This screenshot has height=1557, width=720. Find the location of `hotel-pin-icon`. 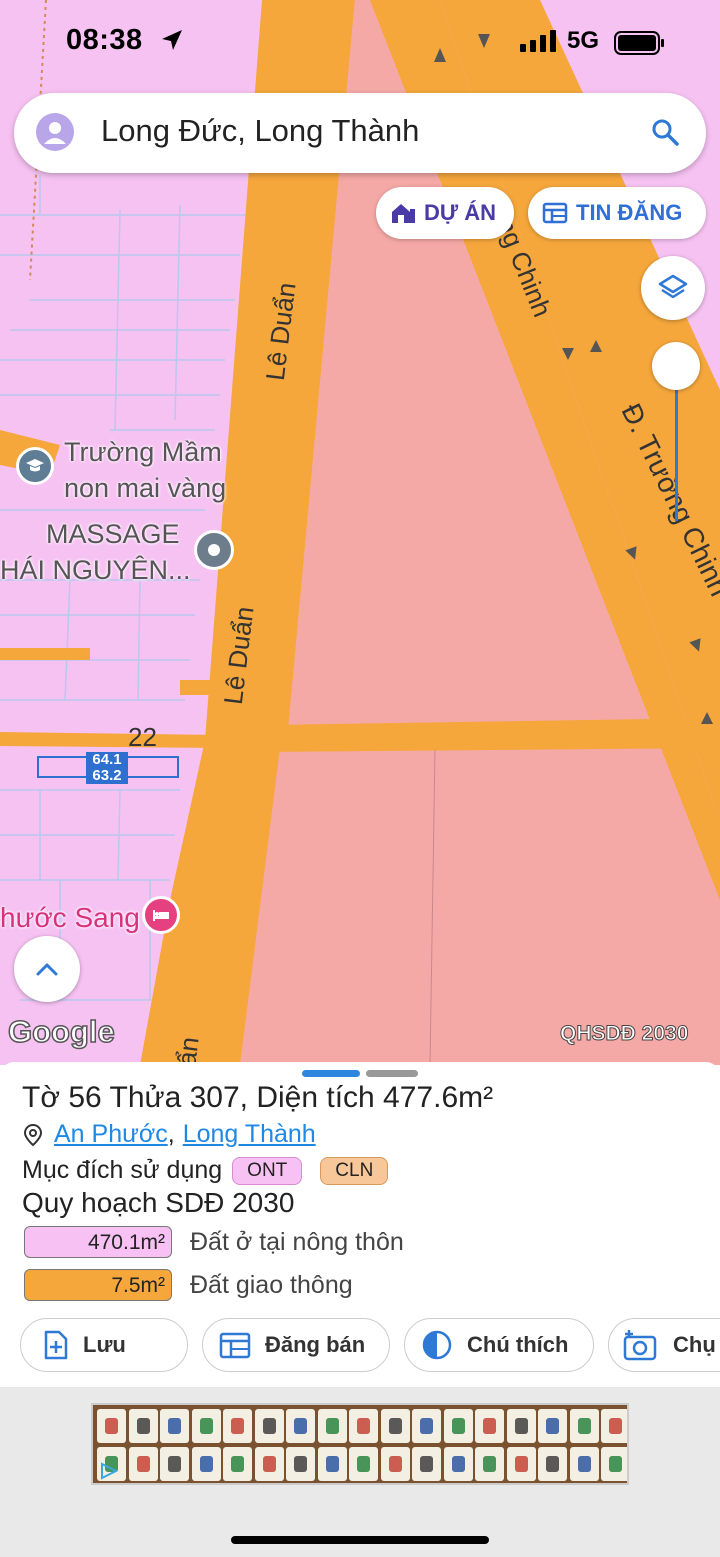

hotel-pin-icon is located at coordinates (161, 915).